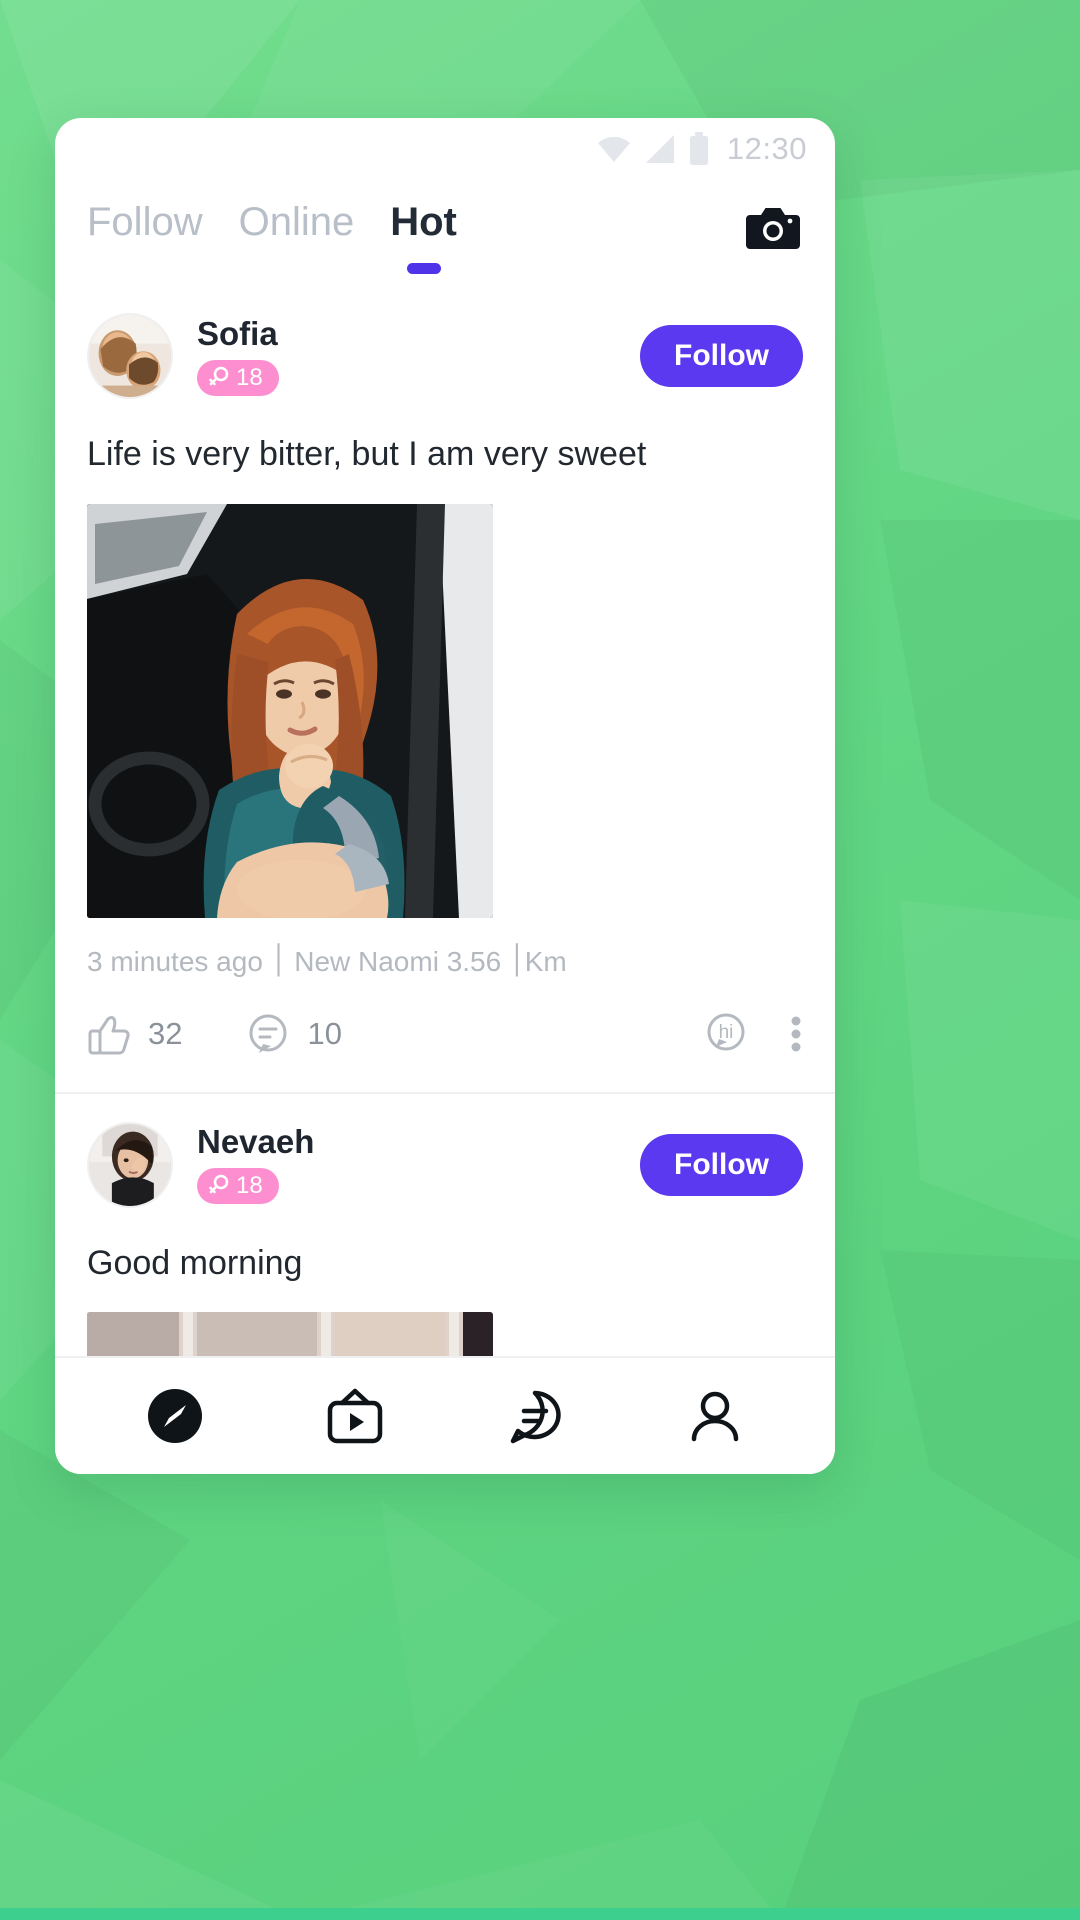 Image resolution: width=1080 pixels, height=1920 pixels. What do you see at coordinates (109, 1034) in the screenshot?
I see `thumbs-up-icon` at bounding box center [109, 1034].